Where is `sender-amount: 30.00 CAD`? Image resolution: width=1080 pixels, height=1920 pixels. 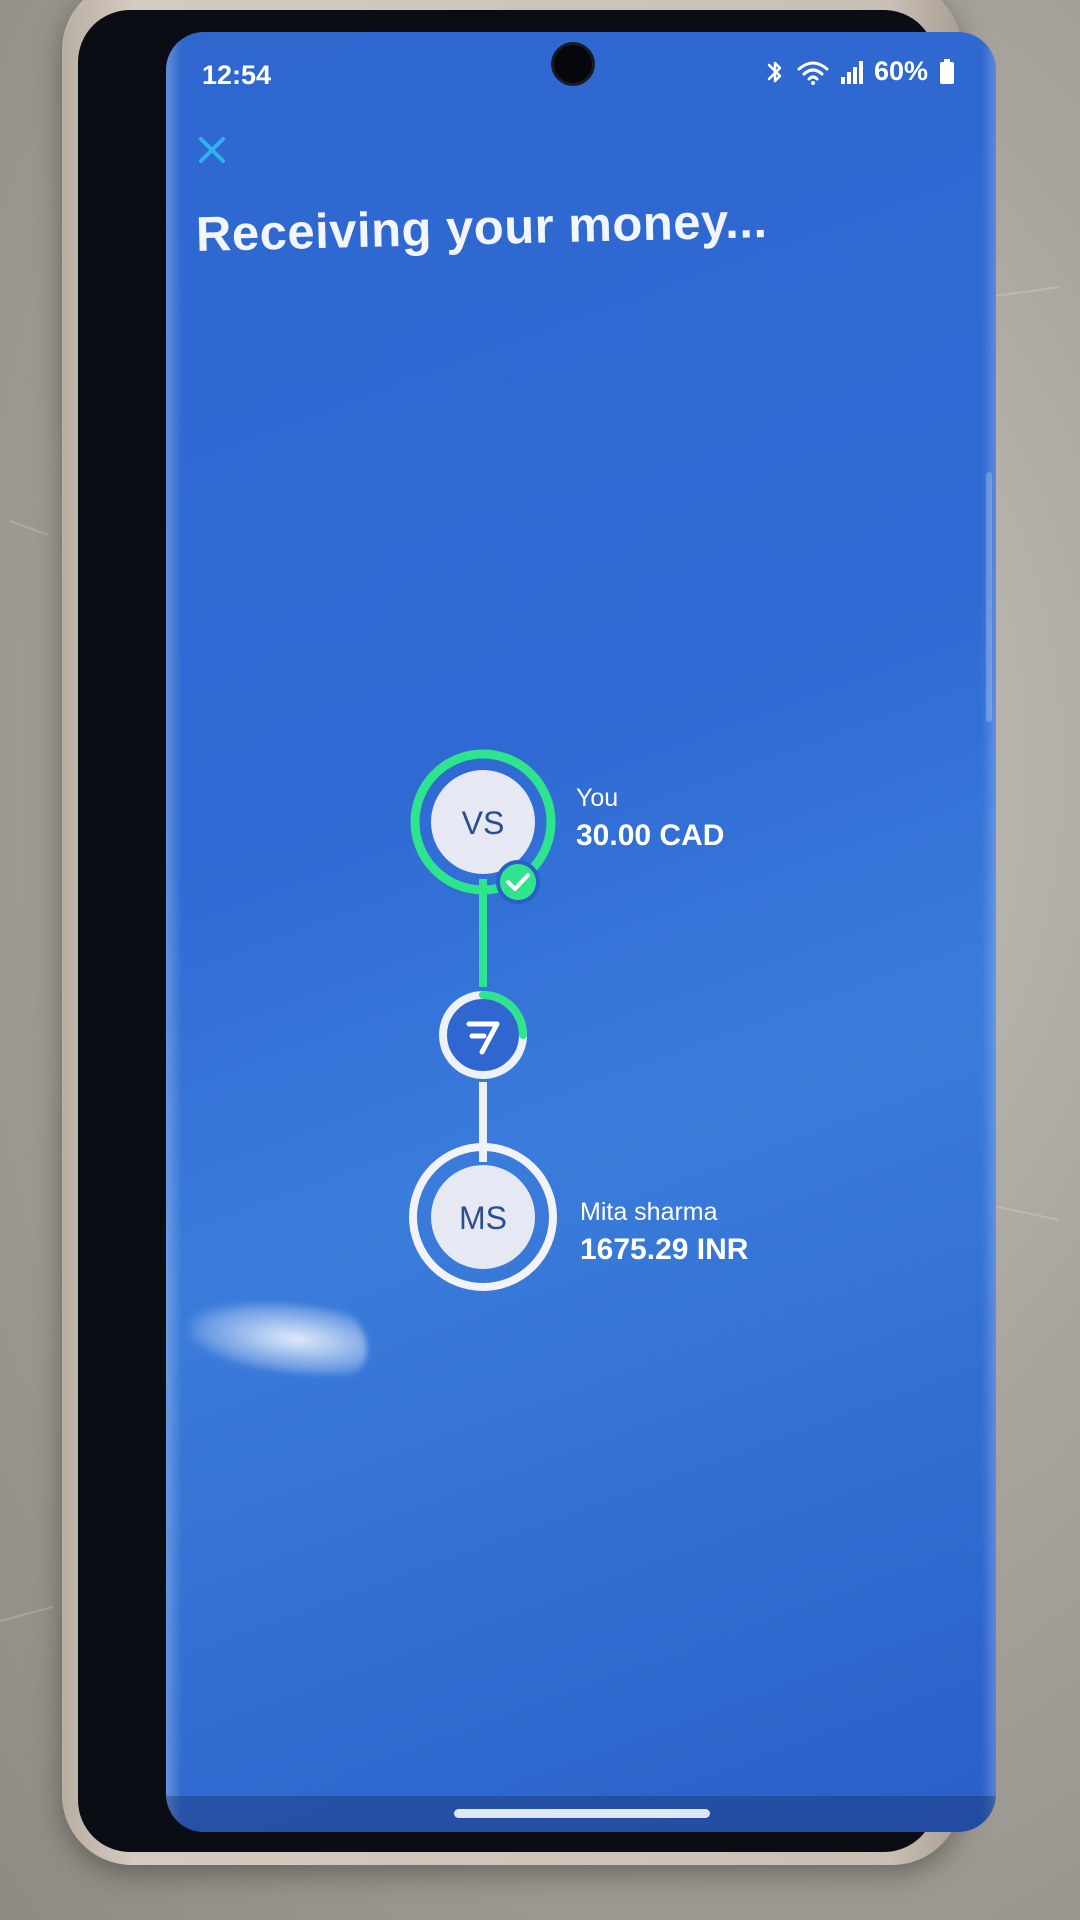 sender-amount: 30.00 CAD is located at coordinates (650, 835).